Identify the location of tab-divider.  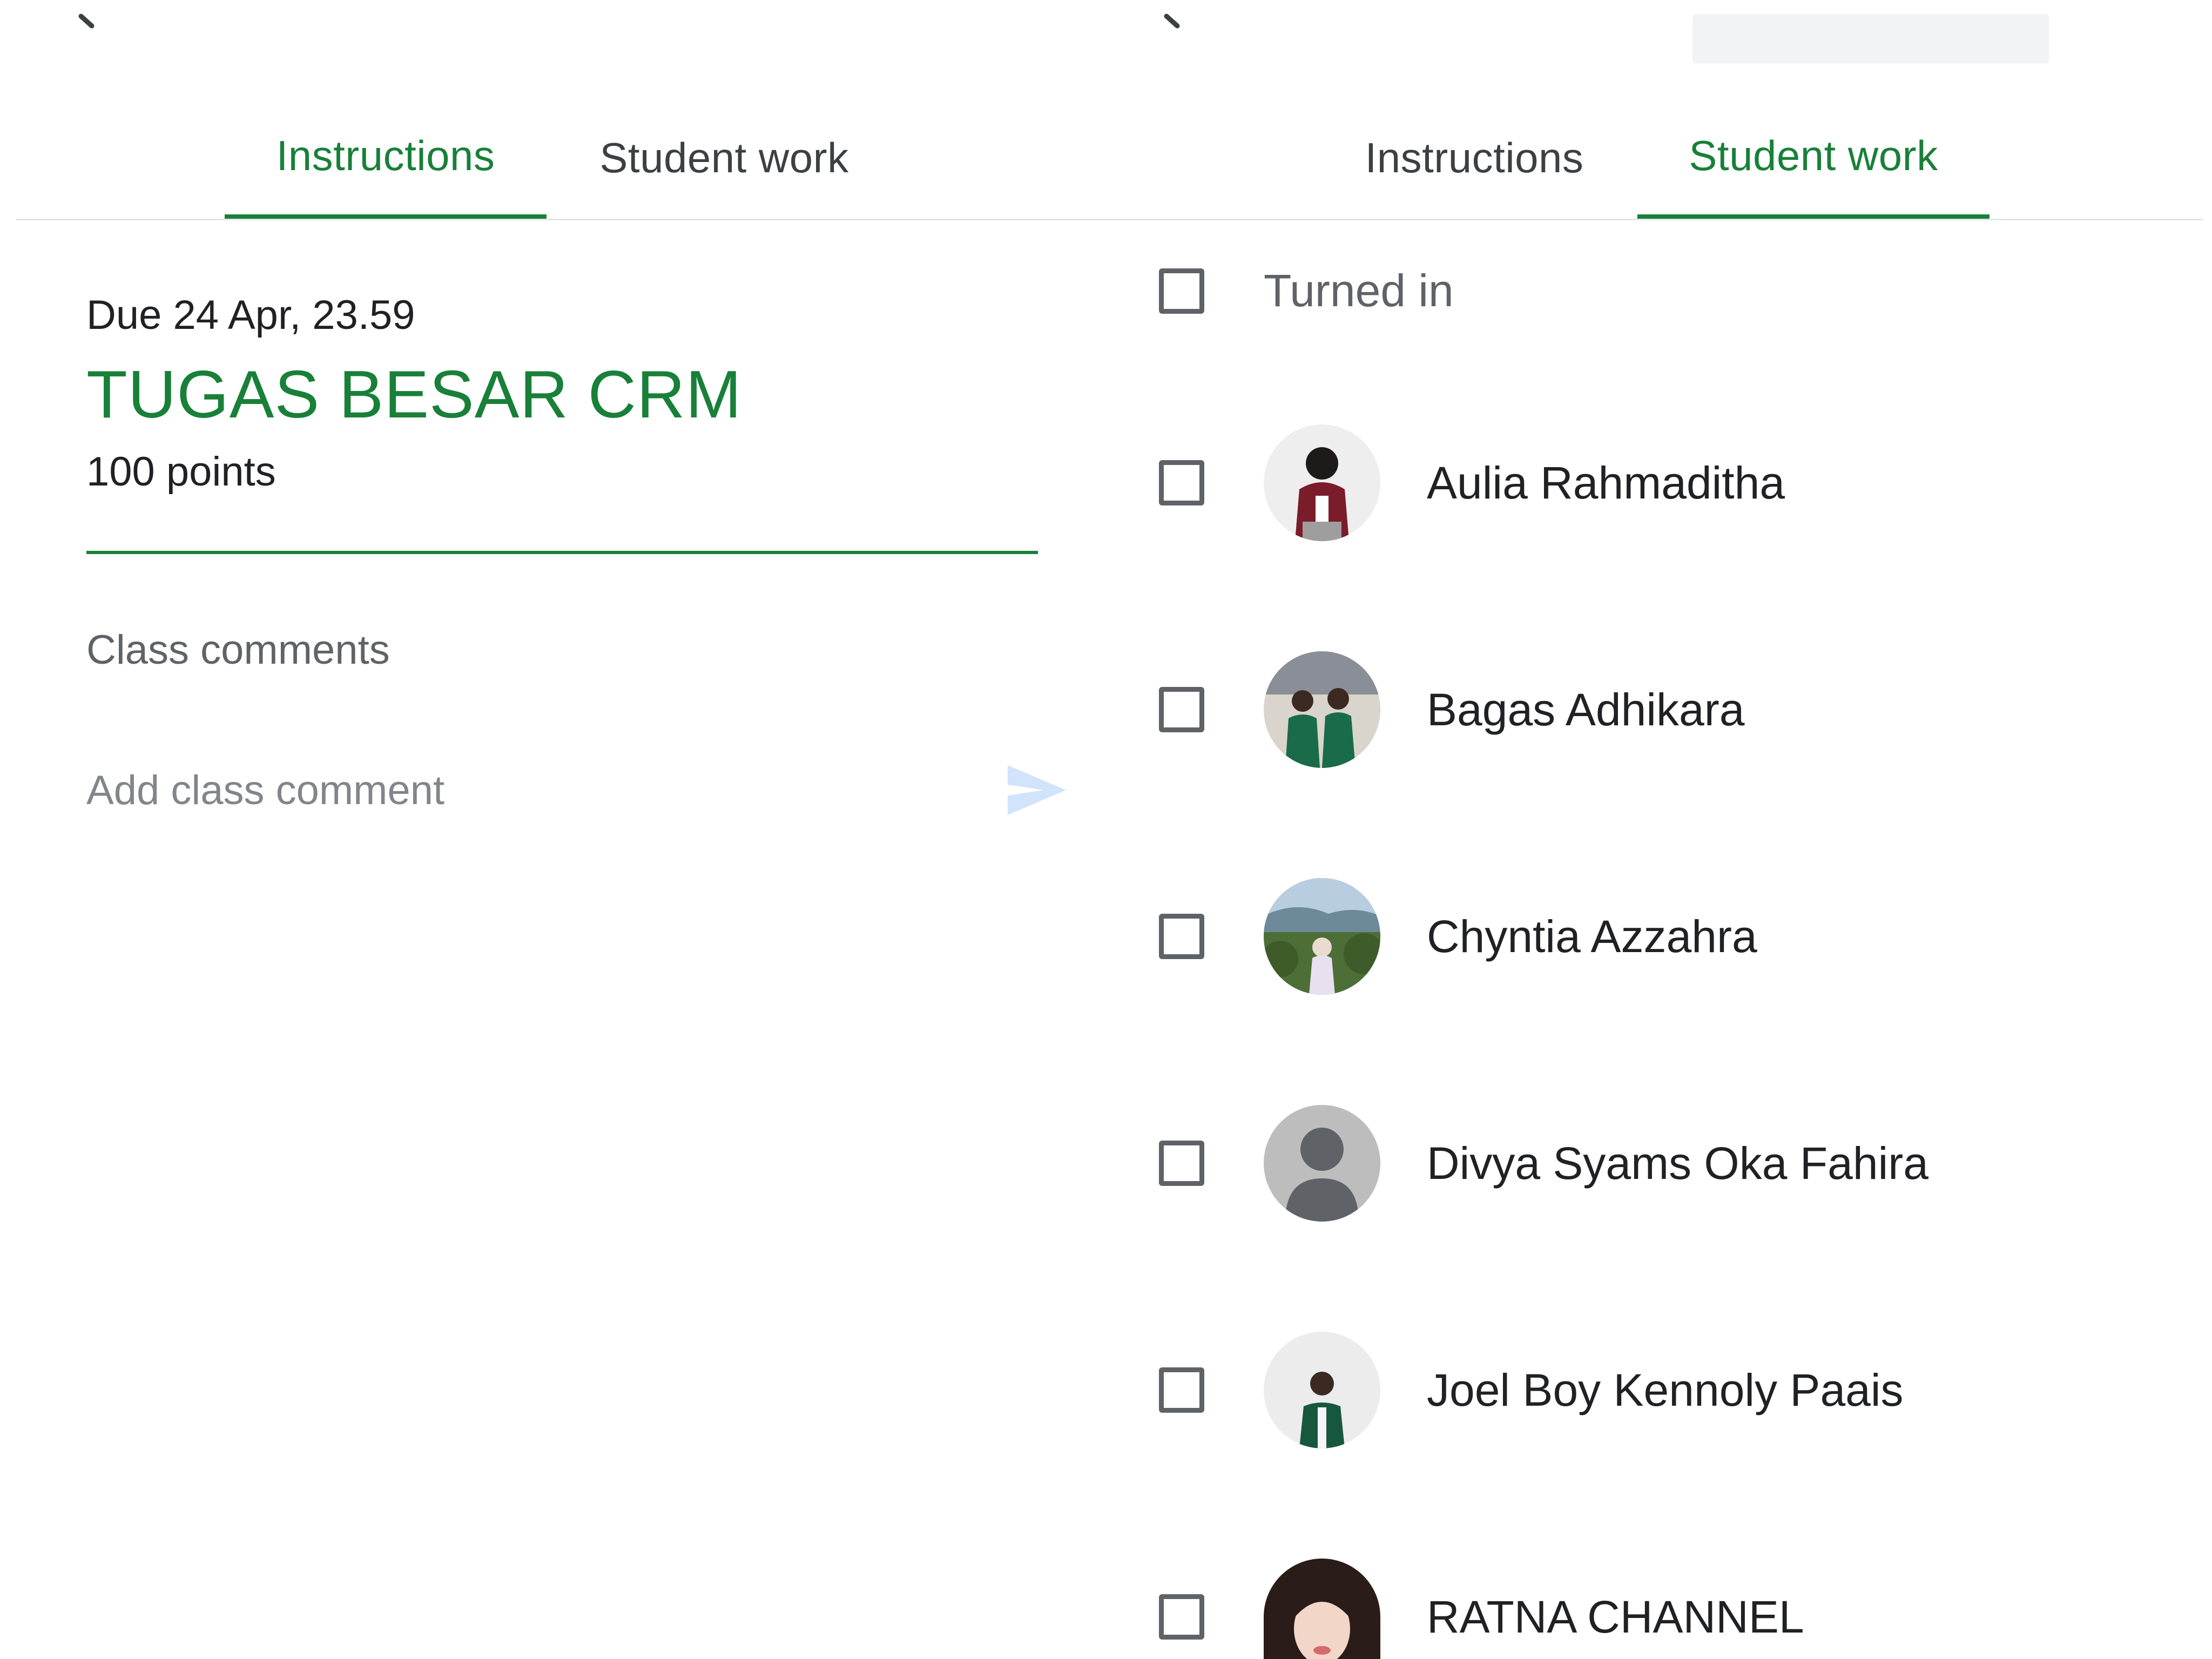
(1109, 219).